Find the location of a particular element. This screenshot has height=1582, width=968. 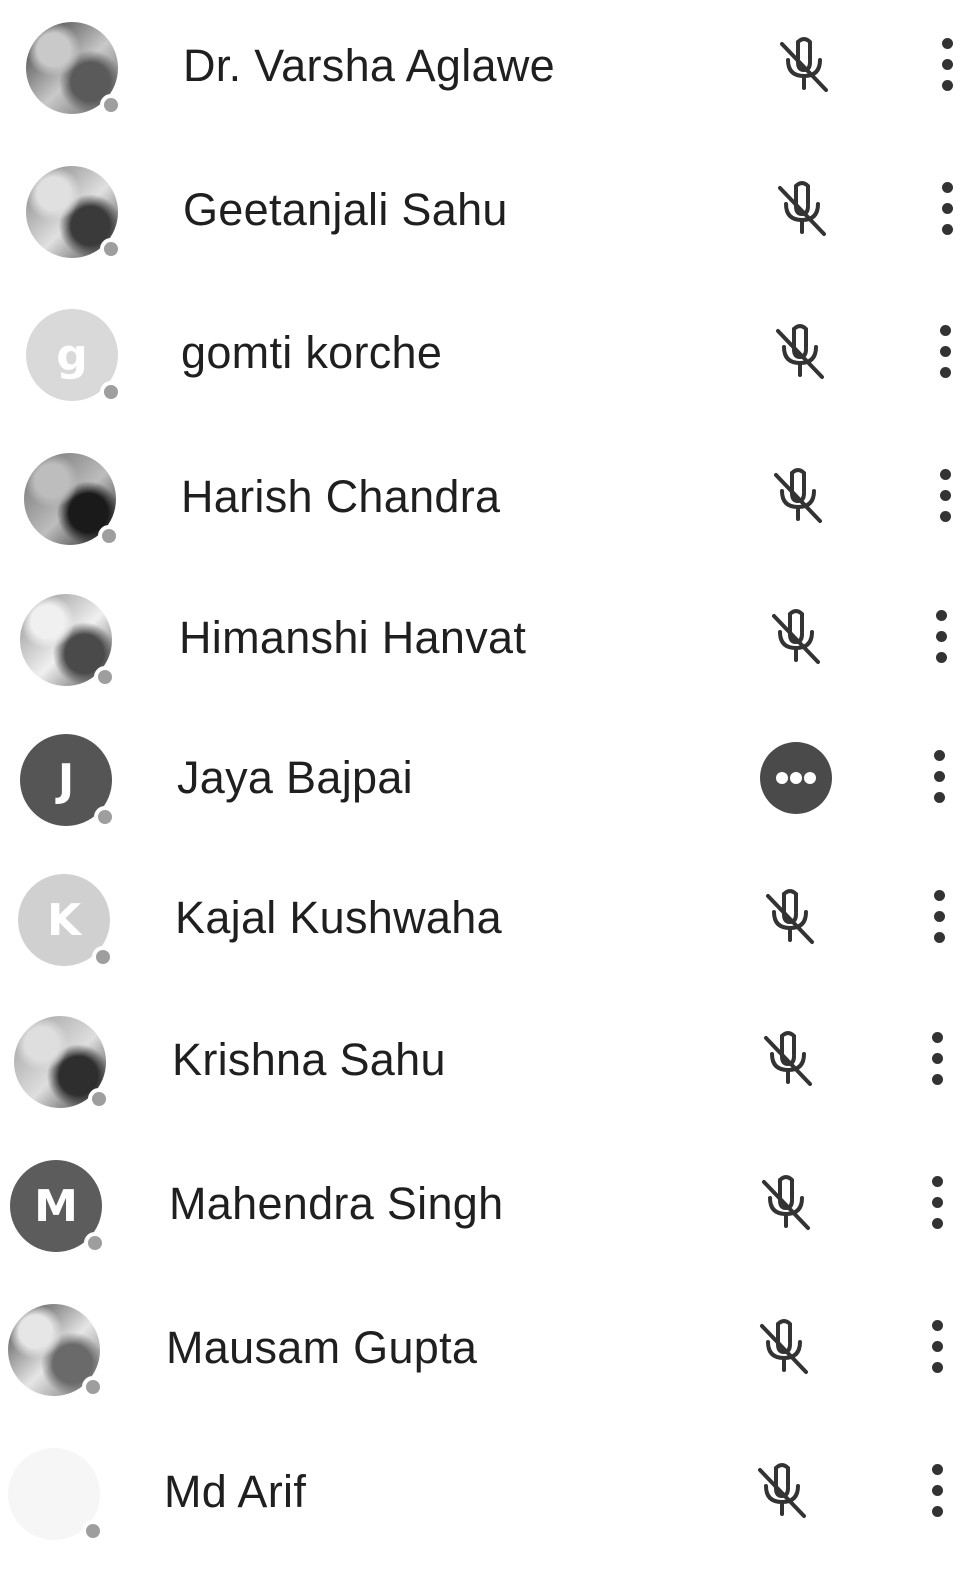

participant-avatar: M is located at coordinates (58, 1207).